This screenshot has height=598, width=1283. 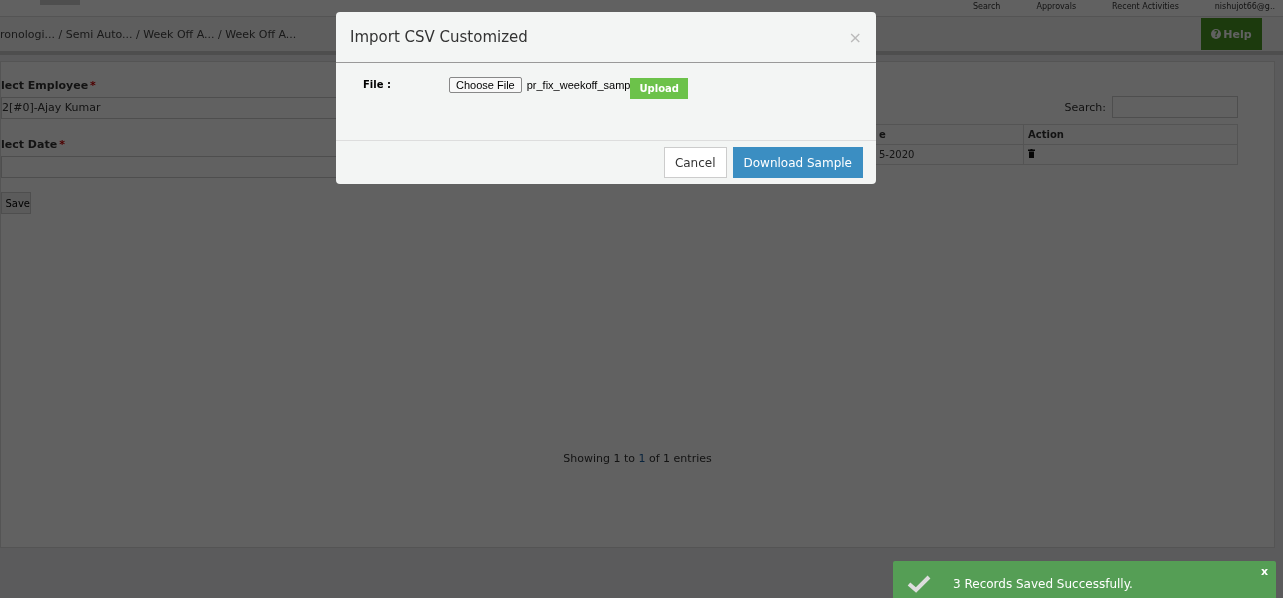 What do you see at coordinates (1244, 6) in the screenshot?
I see `nav-link: nishujot66@g..` at bounding box center [1244, 6].